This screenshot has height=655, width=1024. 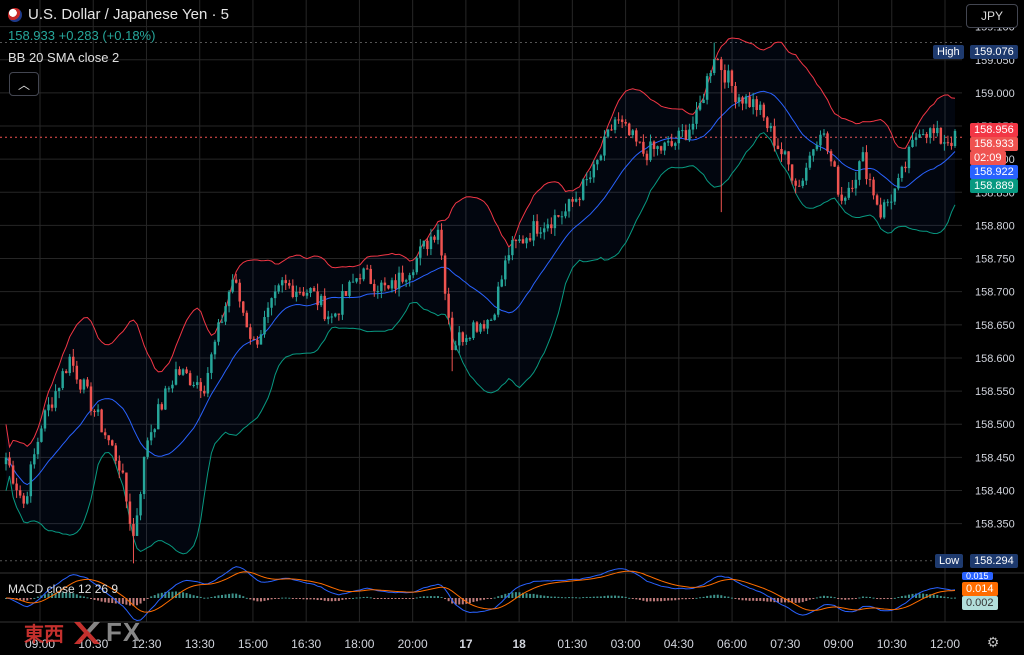 What do you see at coordinates (679, 644) in the screenshot?
I see `time-tick-label: 04:30` at bounding box center [679, 644].